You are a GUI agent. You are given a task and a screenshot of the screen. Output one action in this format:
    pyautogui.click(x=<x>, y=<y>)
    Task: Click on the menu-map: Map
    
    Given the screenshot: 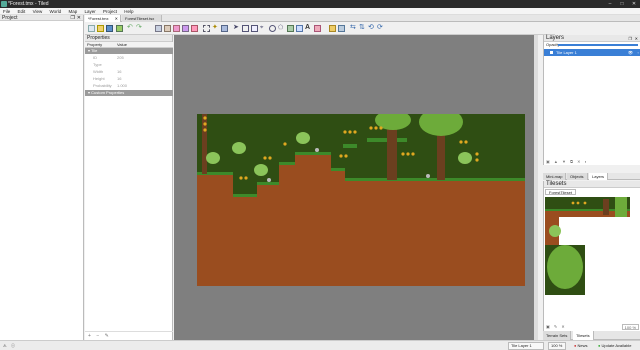 What is the action you would take?
    pyautogui.click(x=72, y=11)
    